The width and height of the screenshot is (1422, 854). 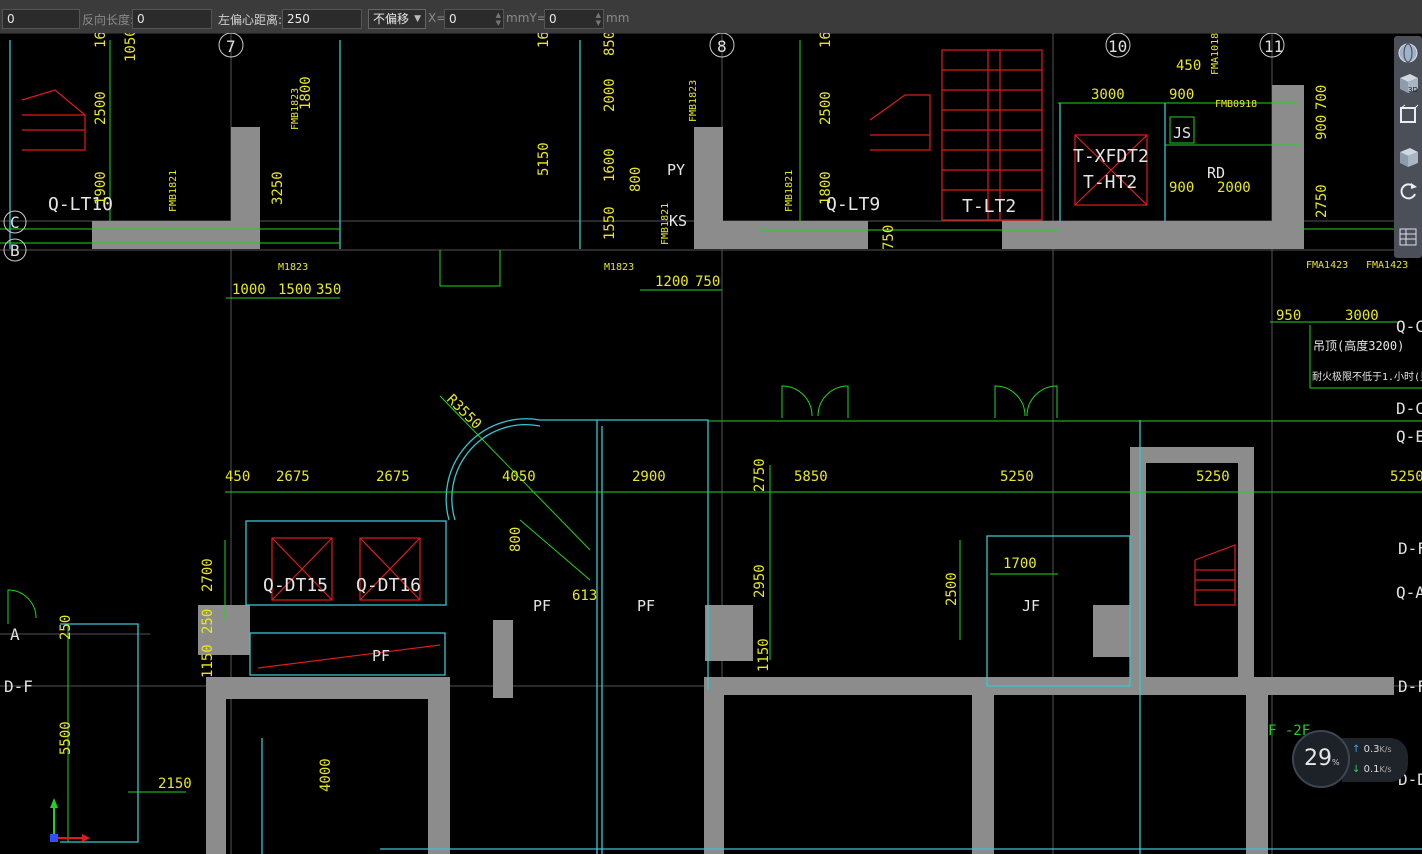 I want to click on cpu-percent-unit: %, so click(x=1336, y=762).